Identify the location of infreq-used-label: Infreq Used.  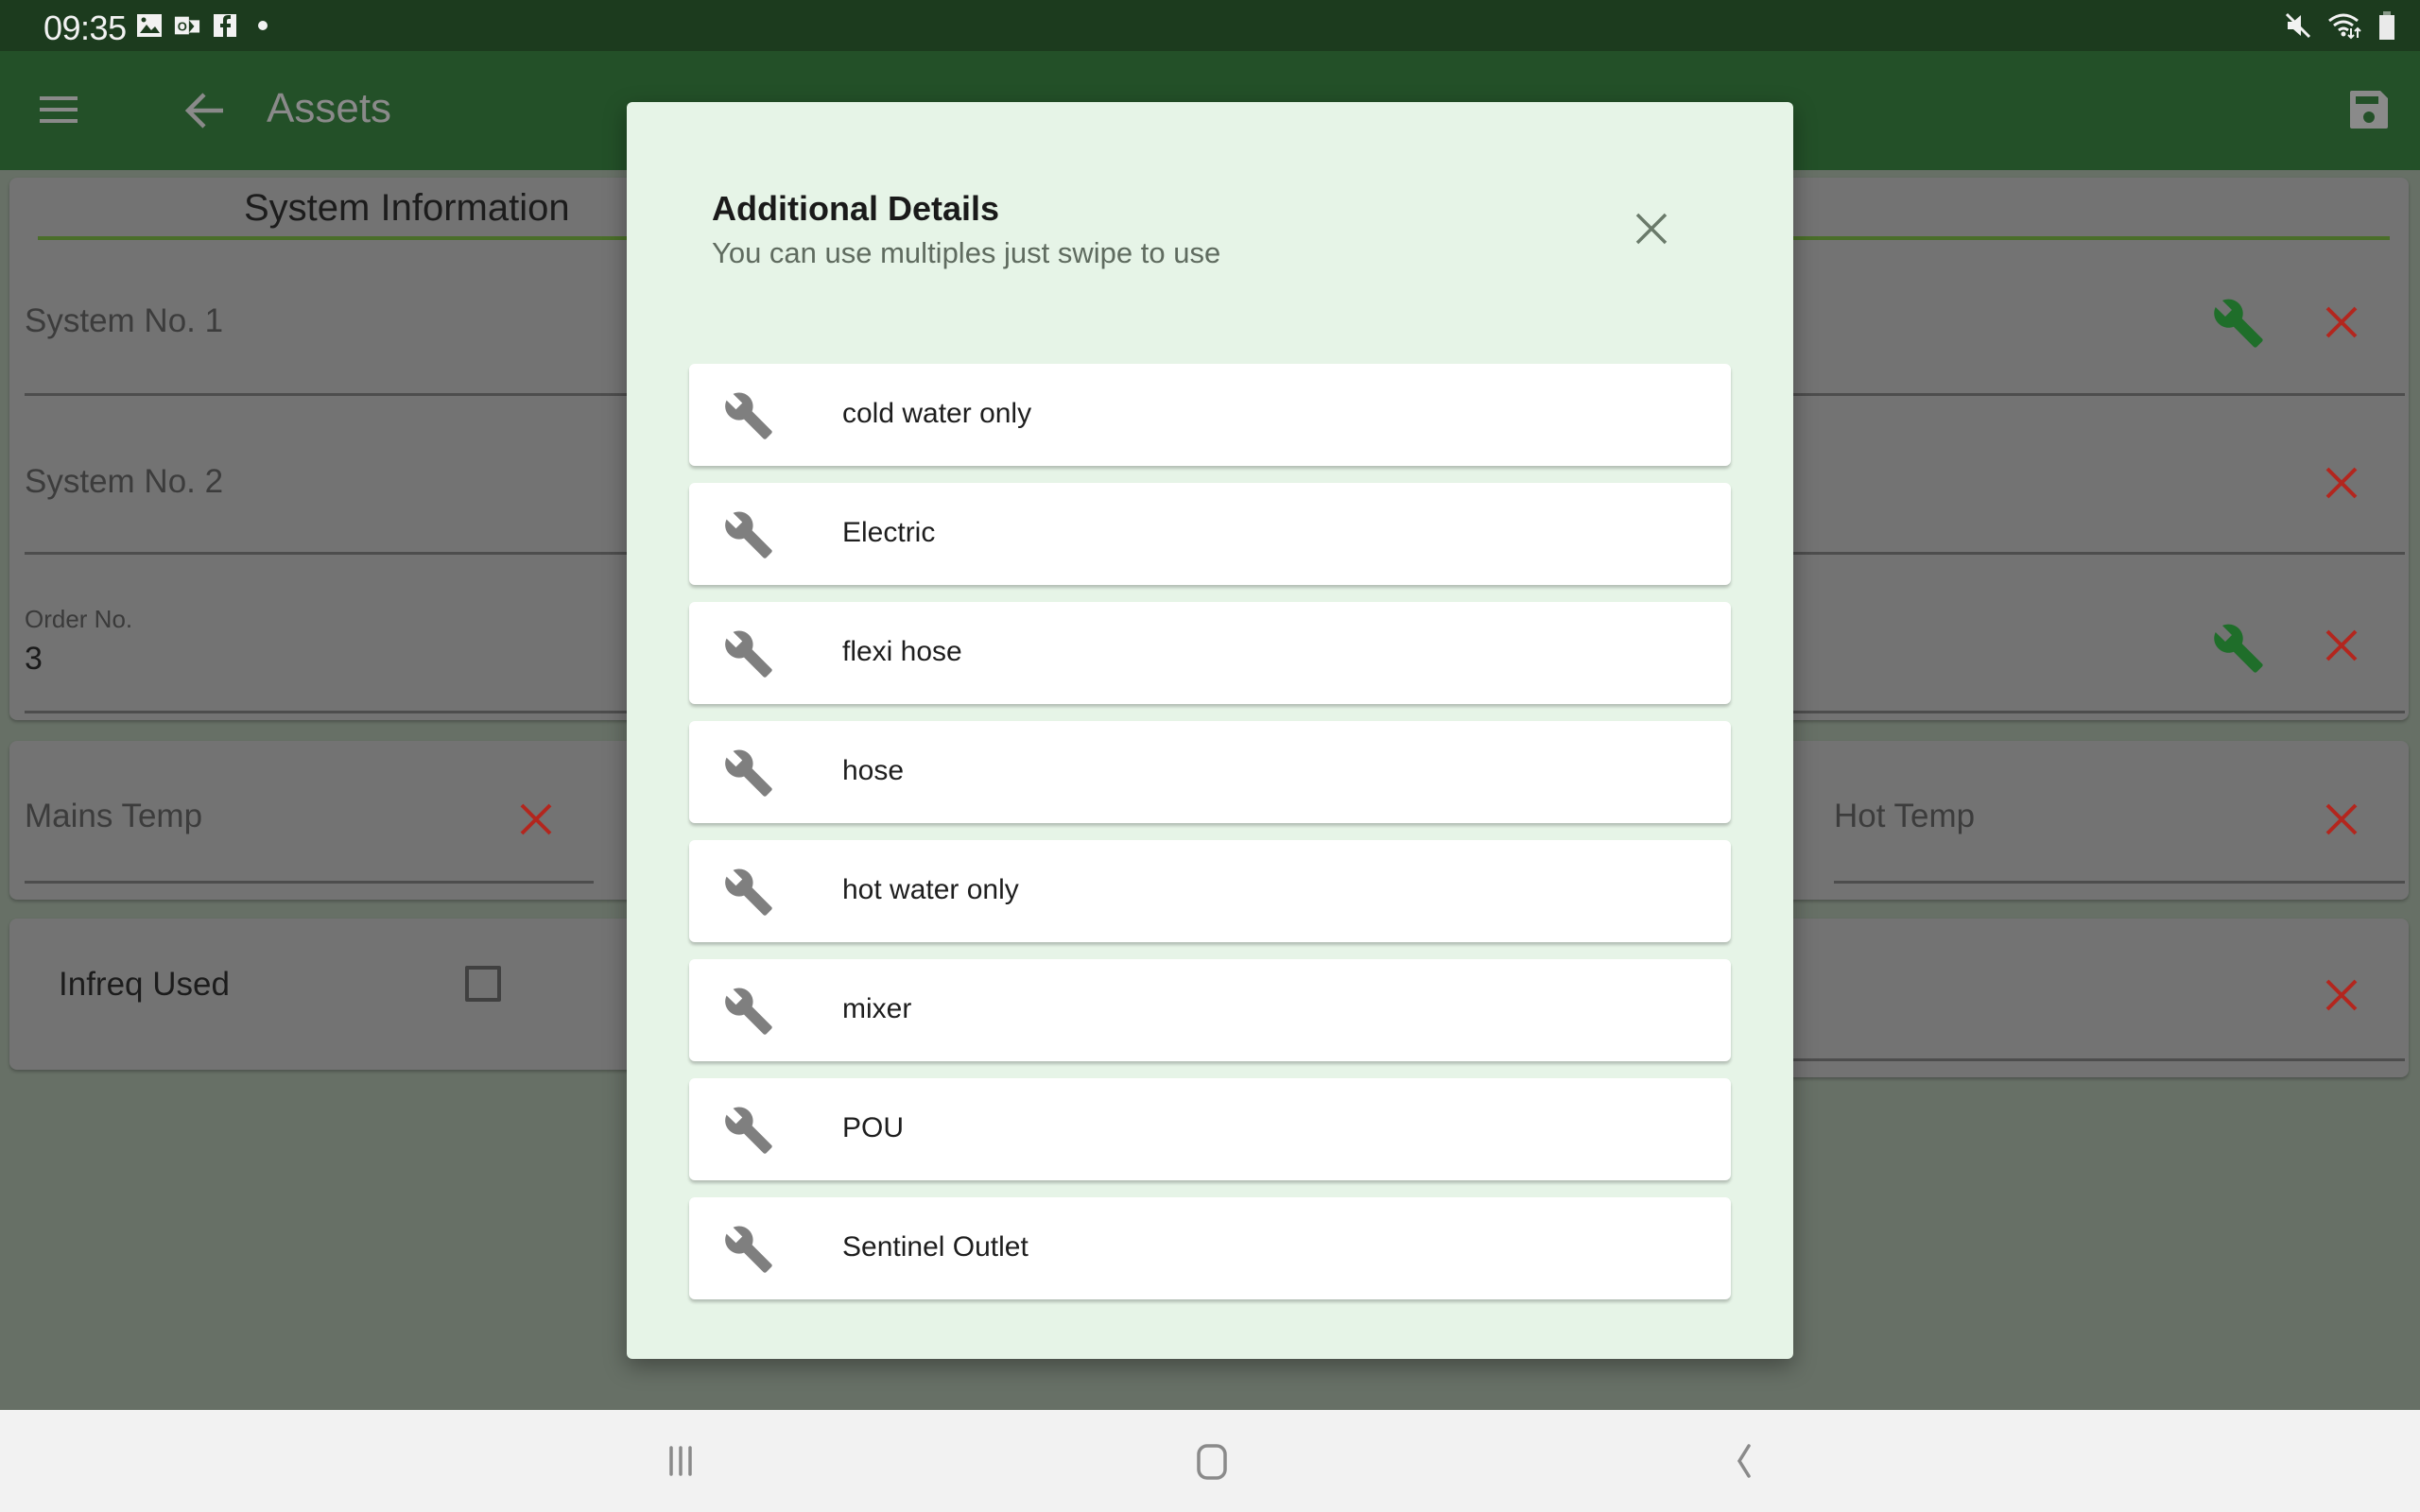
(145, 984).